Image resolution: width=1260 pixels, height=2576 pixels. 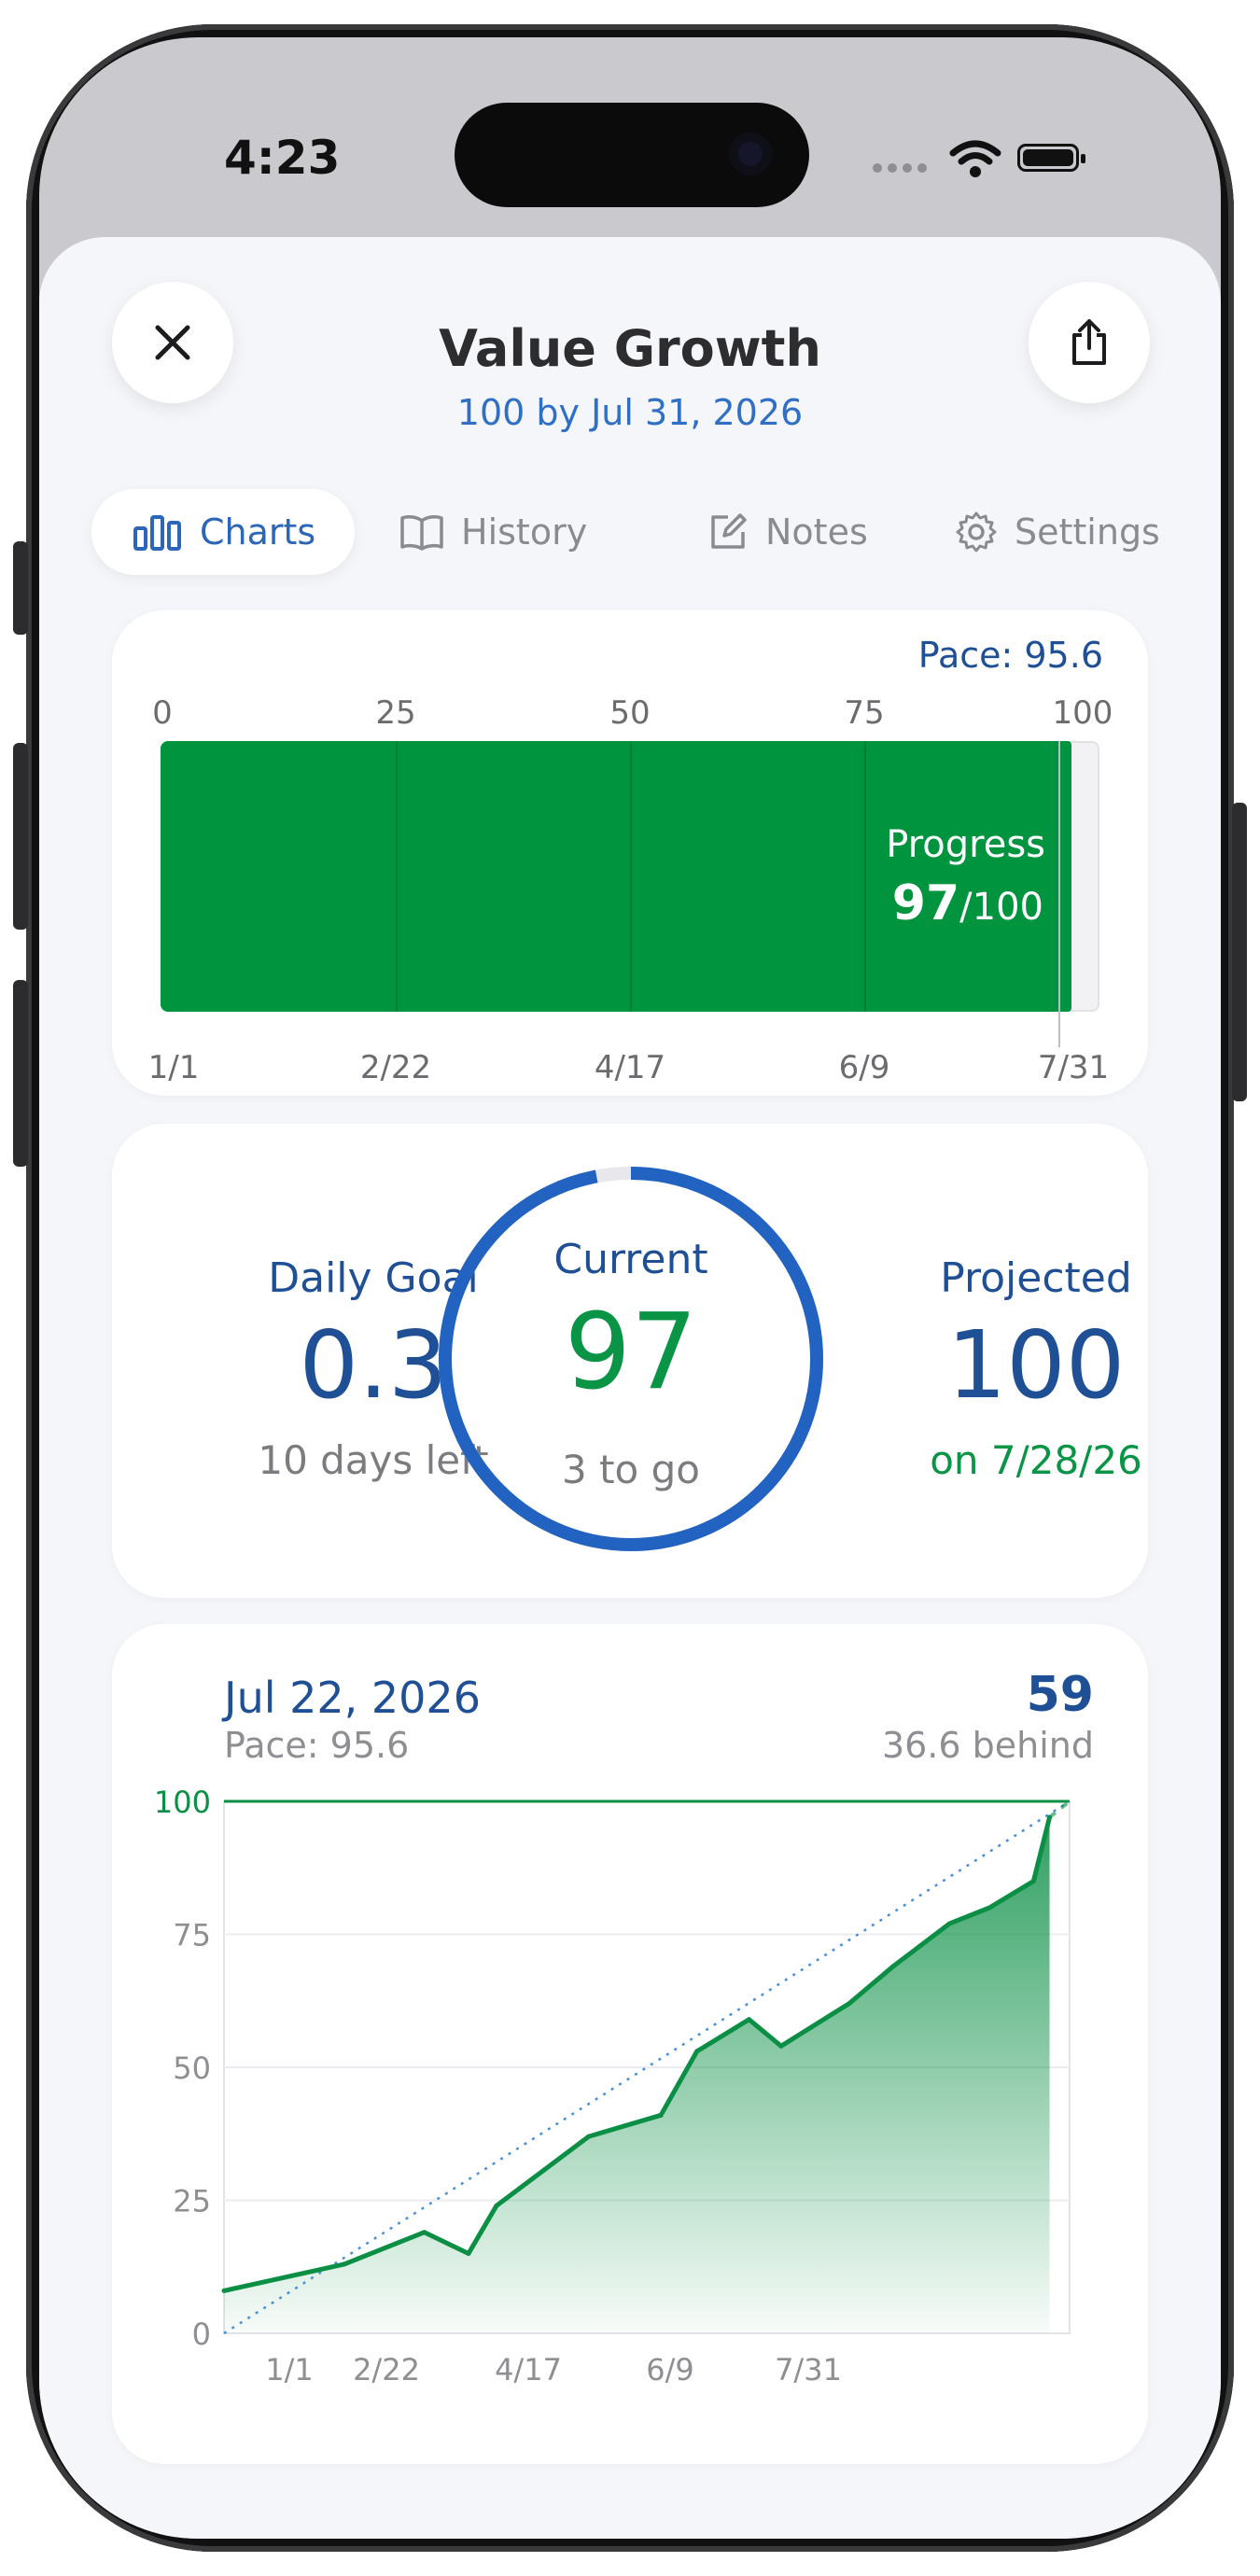 I want to click on book-icon, so click(x=421, y=533).